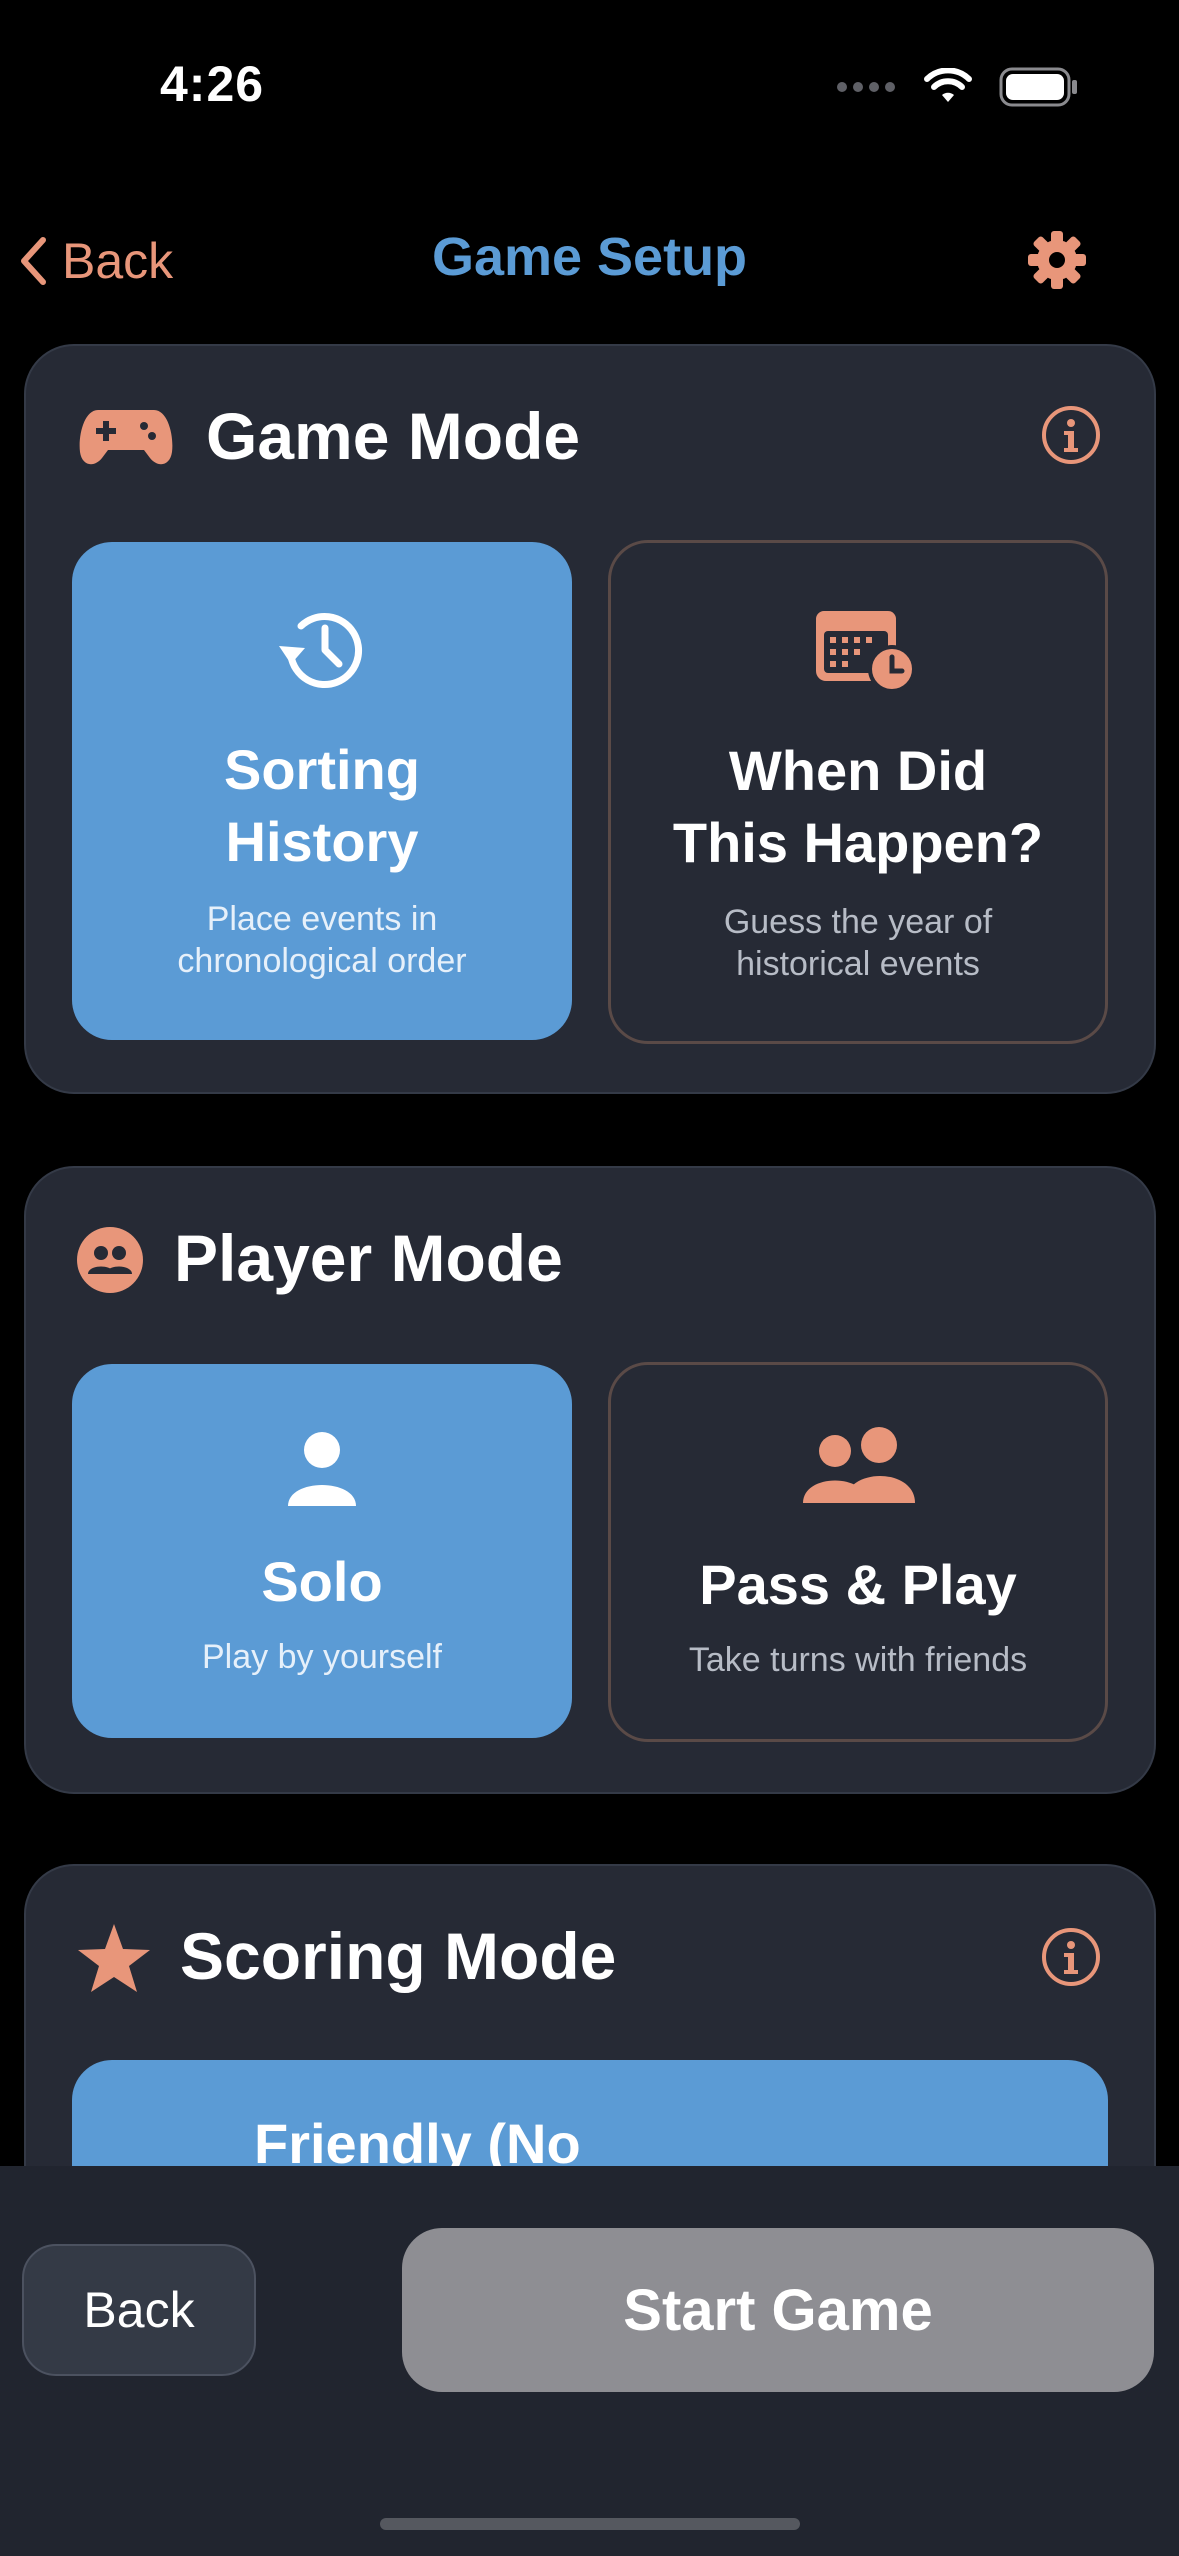 Image resolution: width=1179 pixels, height=2556 pixels. I want to click on calendar-clock-icon, so click(866, 652).